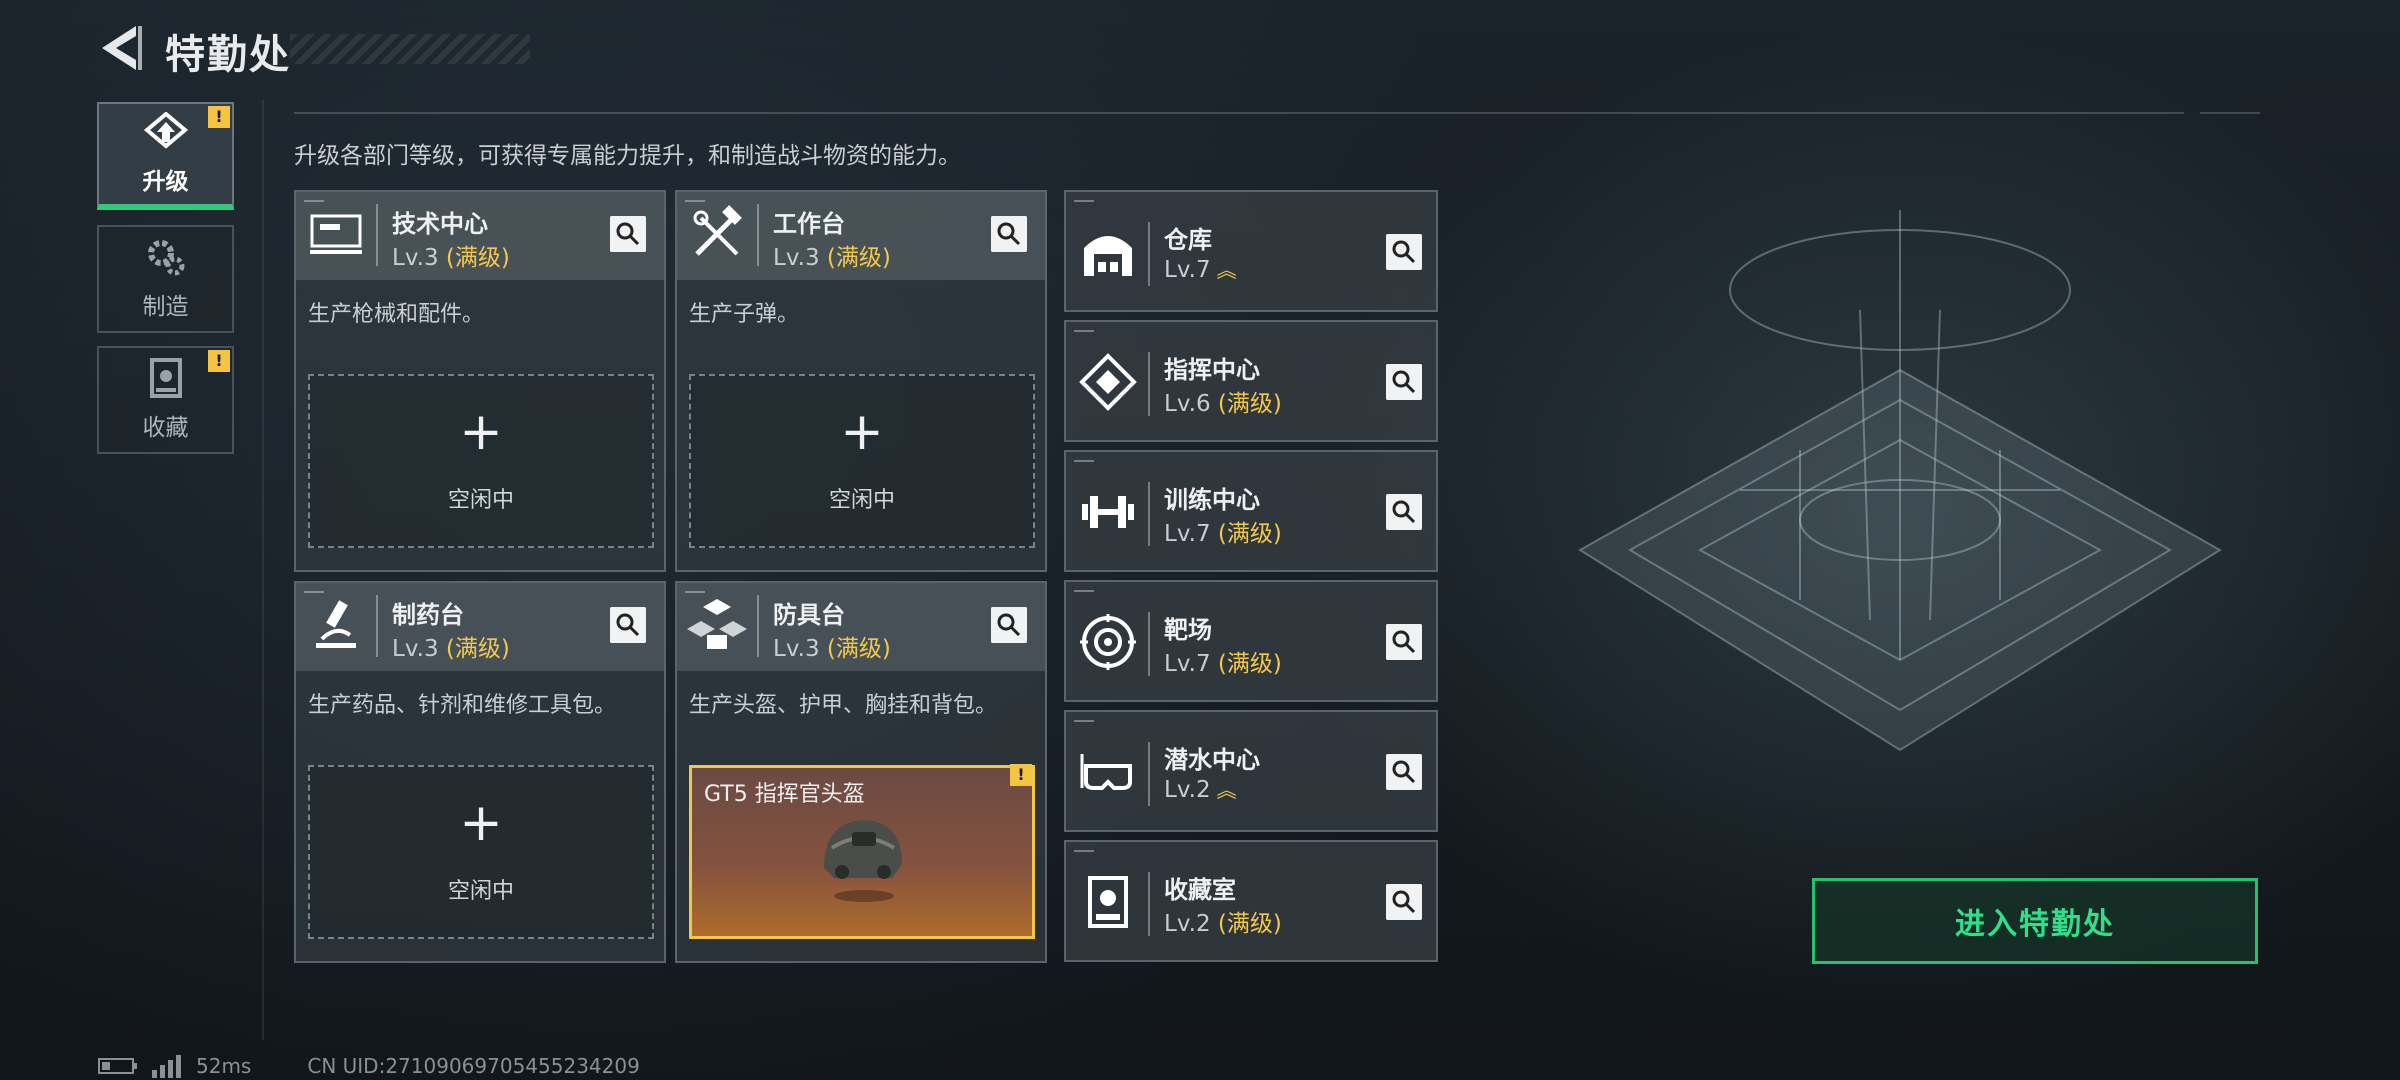 The width and height of the screenshot is (2400, 1080). Describe the element at coordinates (1900, 481) in the screenshot. I see `base-wireframe-illustration` at that location.